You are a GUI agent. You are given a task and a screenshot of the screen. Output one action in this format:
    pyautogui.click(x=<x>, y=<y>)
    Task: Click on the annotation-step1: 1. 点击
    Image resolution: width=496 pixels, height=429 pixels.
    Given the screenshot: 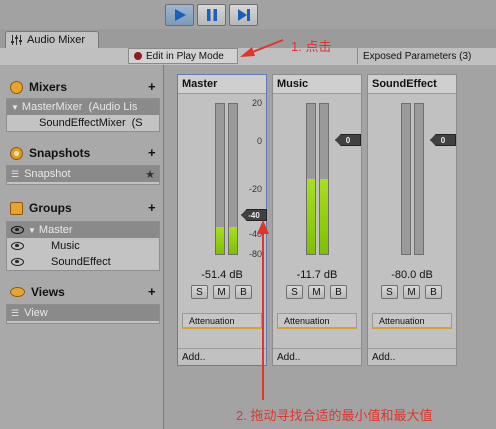 What is the action you would take?
    pyautogui.click(x=311, y=46)
    